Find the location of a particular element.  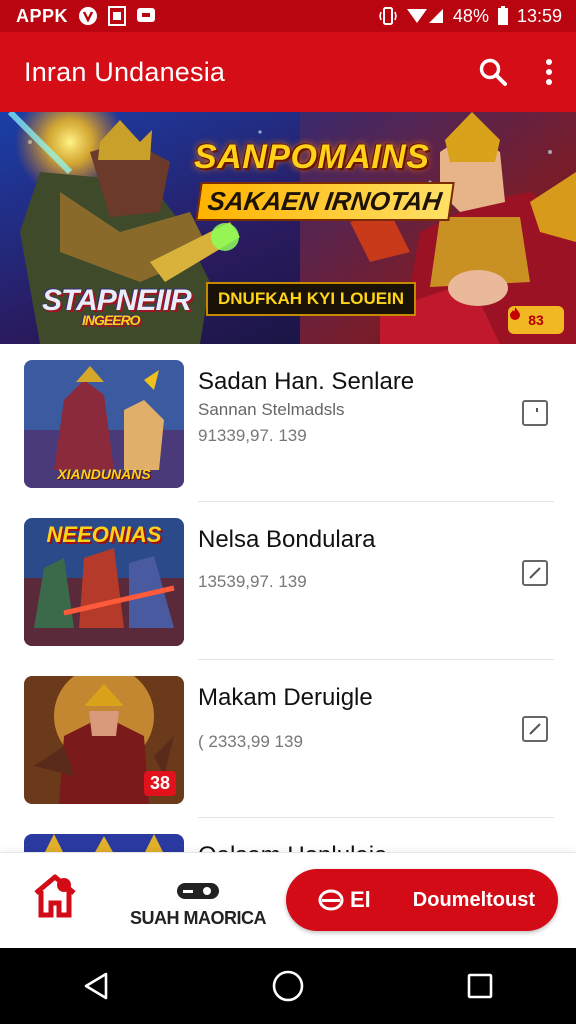

system-nav-bar is located at coordinates (288, 986).